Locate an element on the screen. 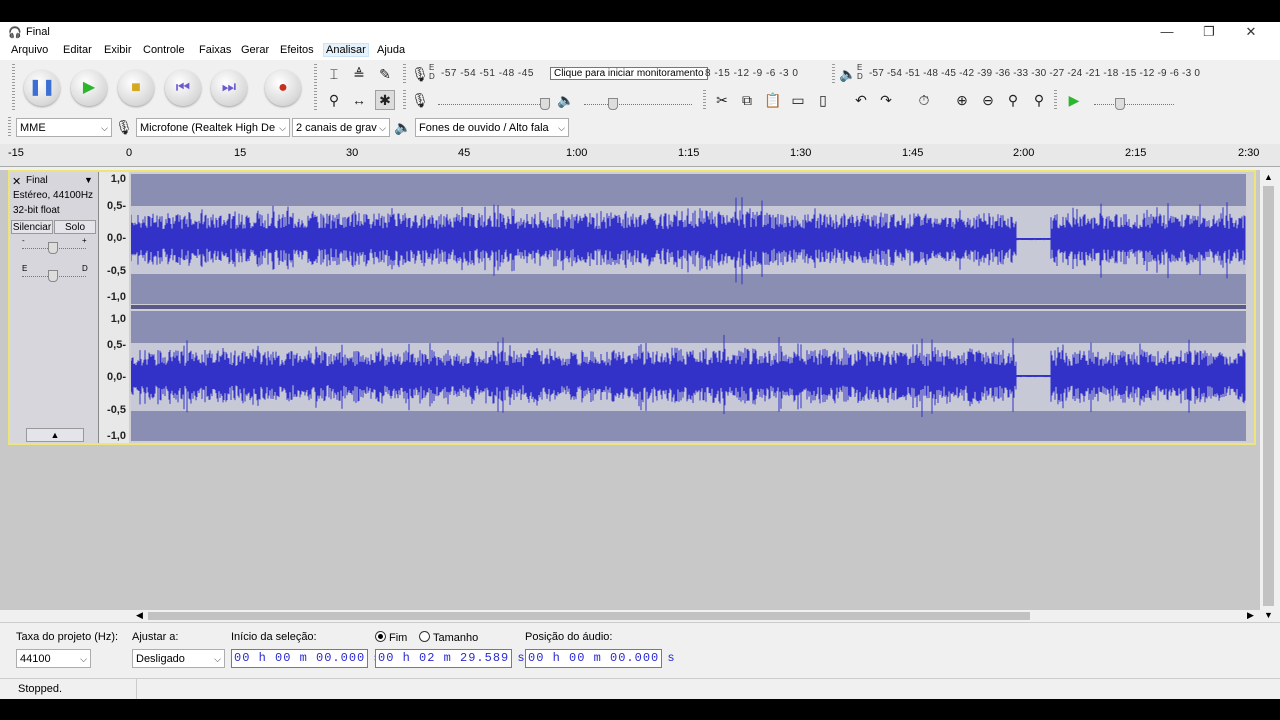 The height and width of the screenshot is (720, 1280). audio-host-select: MME ⌵ is located at coordinates (64, 127).